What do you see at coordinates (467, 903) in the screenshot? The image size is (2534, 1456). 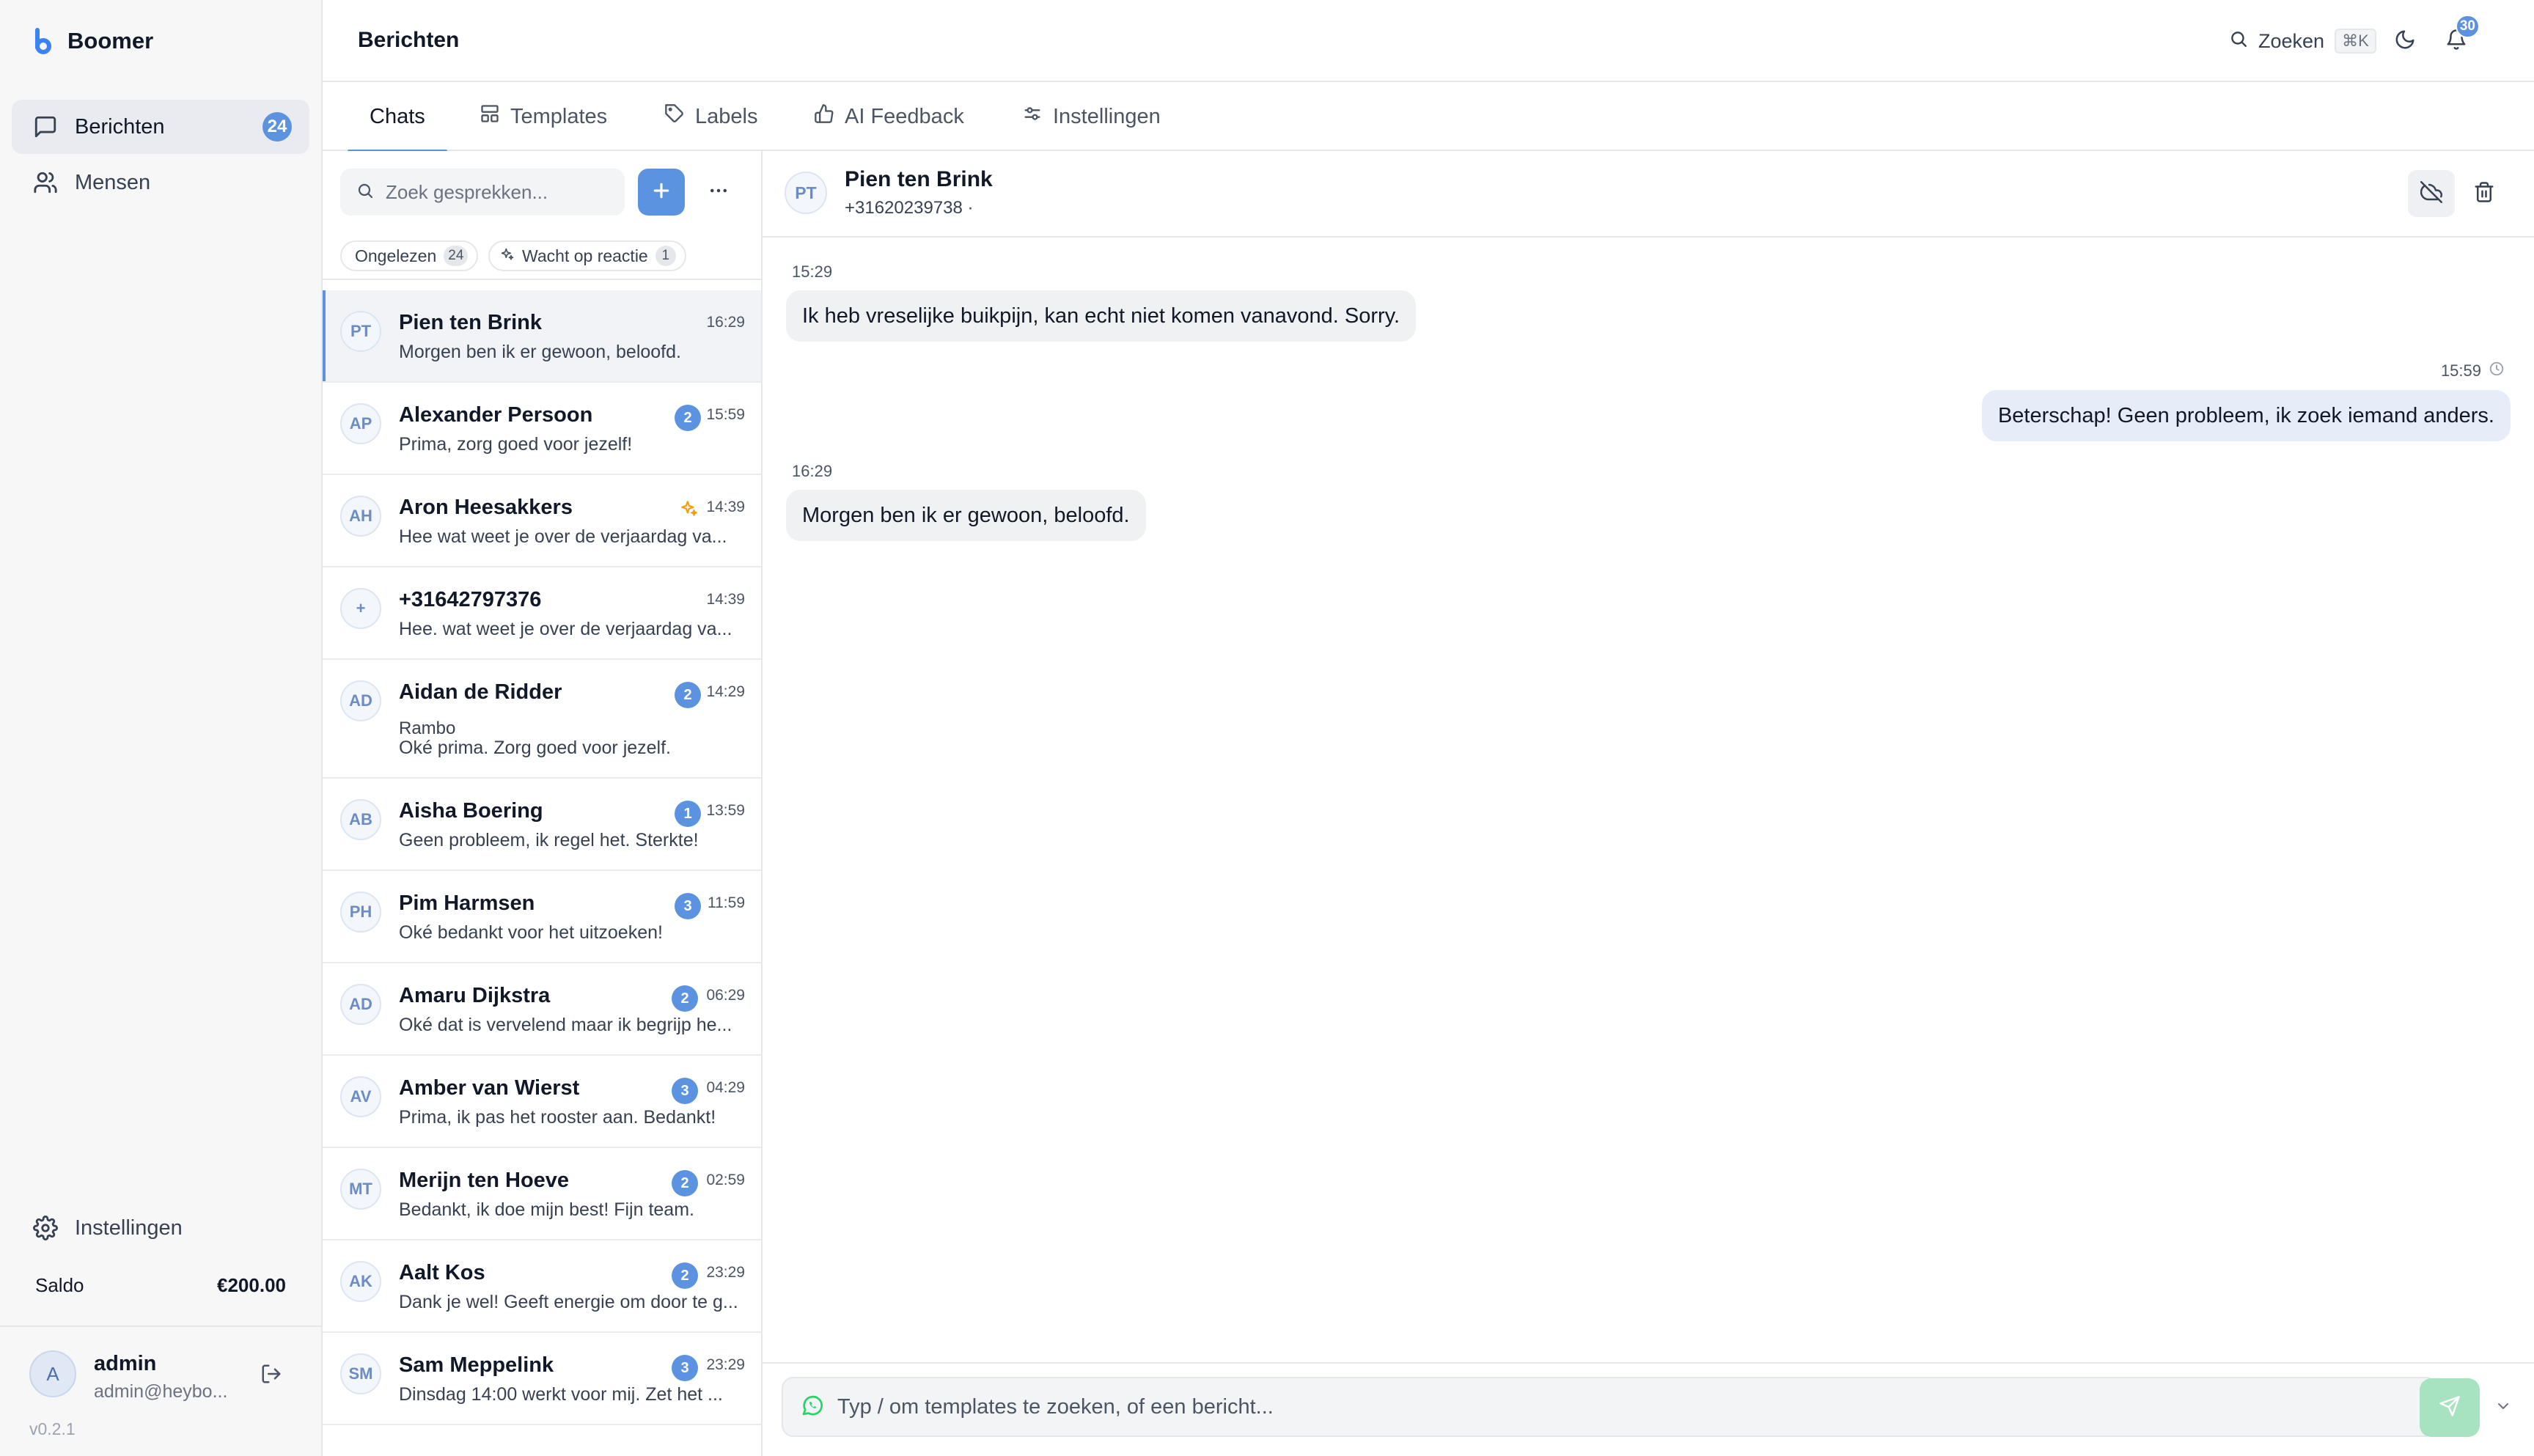 I see `contact-name: Pim Harmsen` at bounding box center [467, 903].